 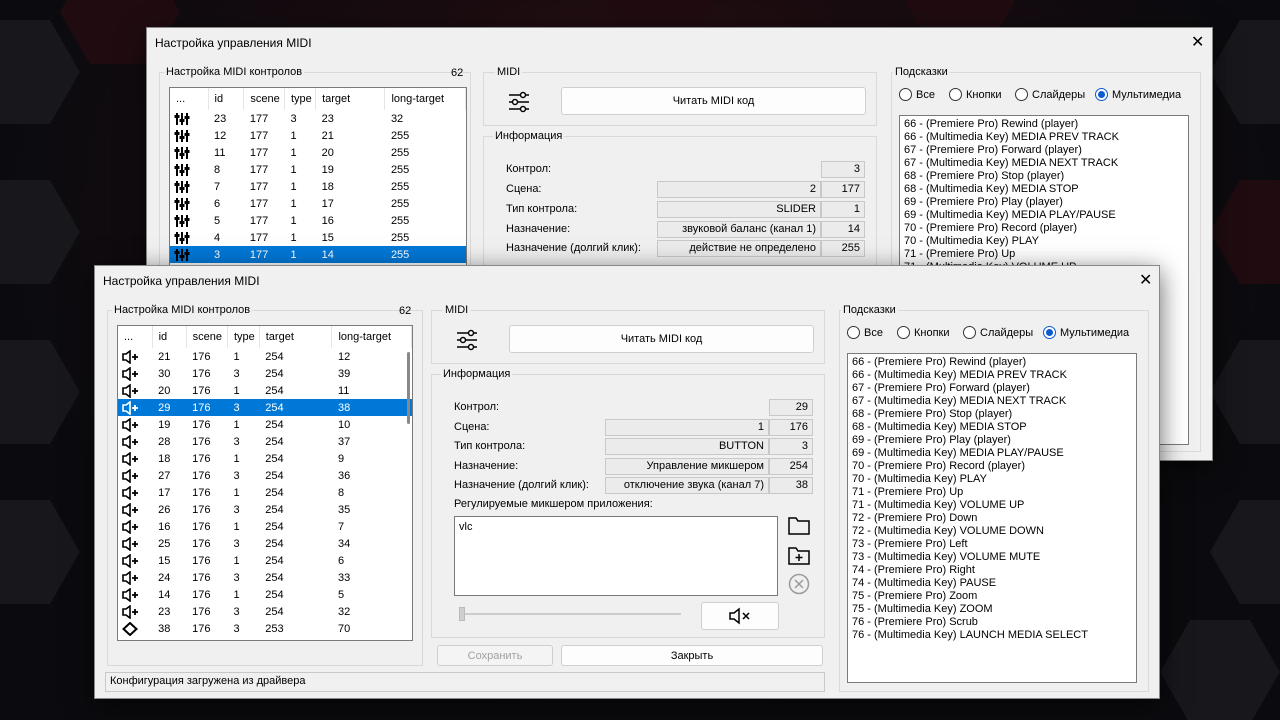 I want to click on table-row: 18 176 1 254 9, so click(x=265, y=458).